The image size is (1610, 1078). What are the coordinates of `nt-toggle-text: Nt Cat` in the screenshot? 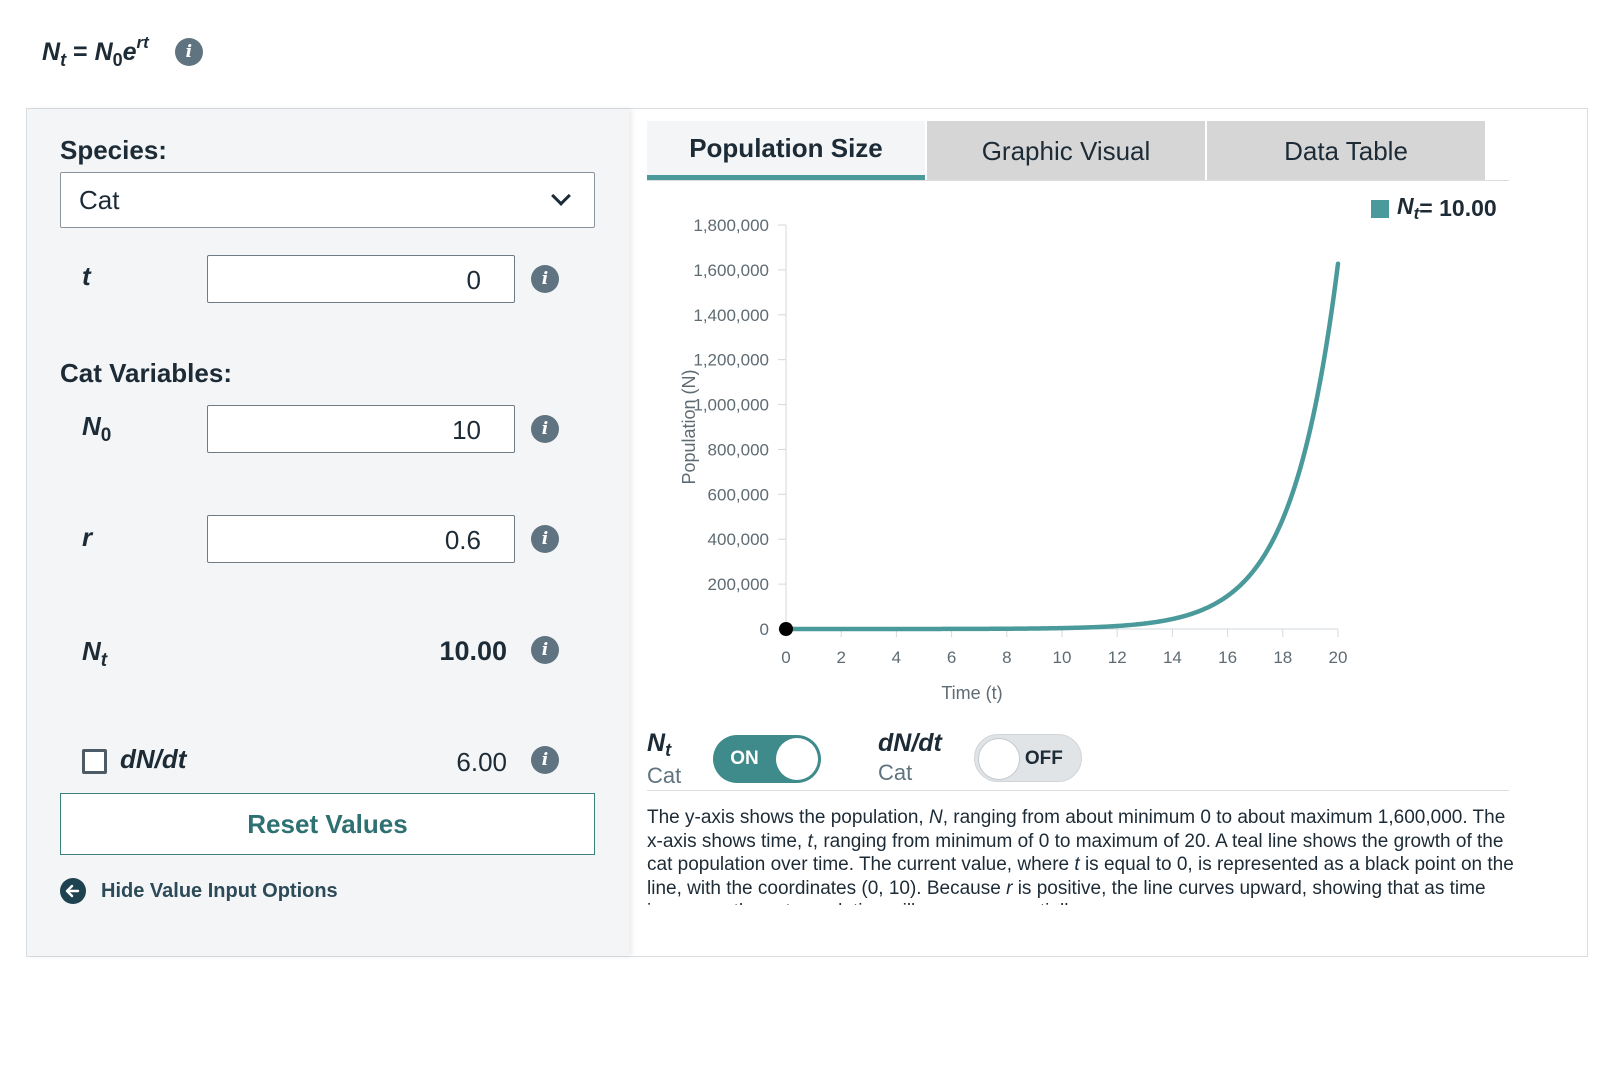 It's located at (664, 759).